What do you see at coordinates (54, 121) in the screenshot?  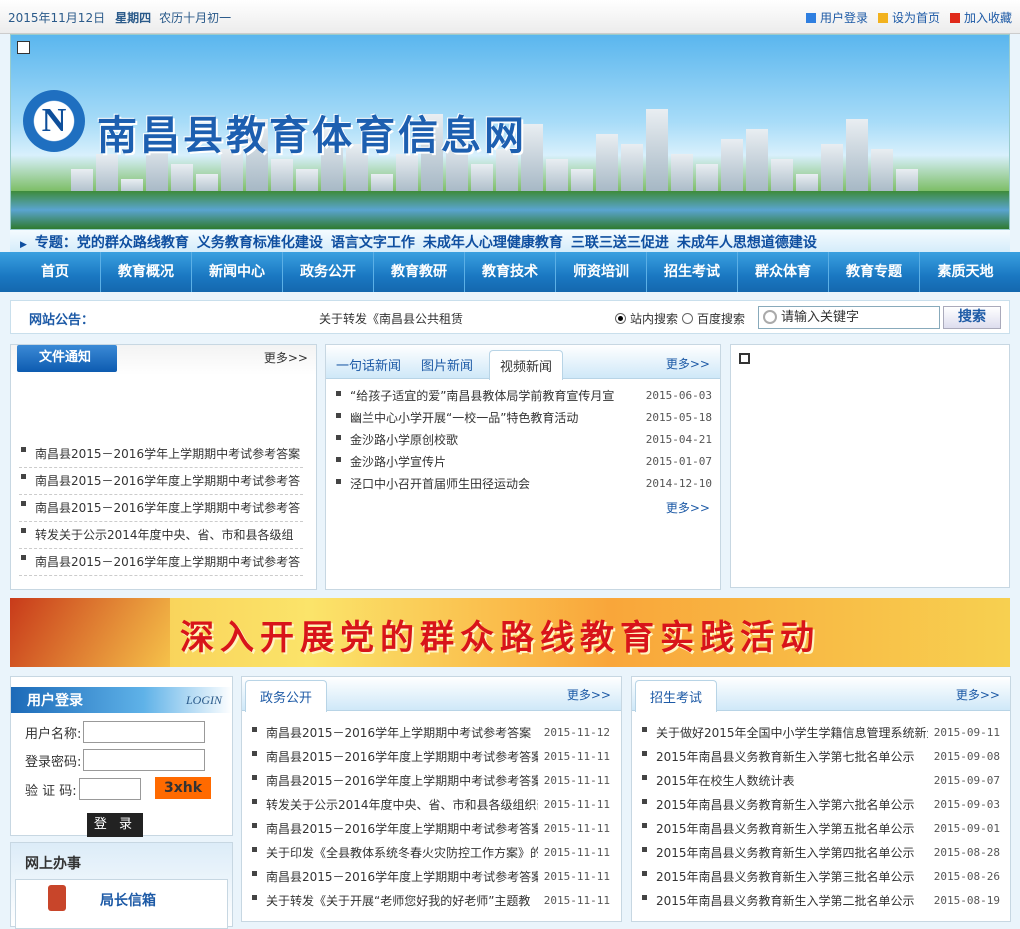 I see `site-logo: N` at bounding box center [54, 121].